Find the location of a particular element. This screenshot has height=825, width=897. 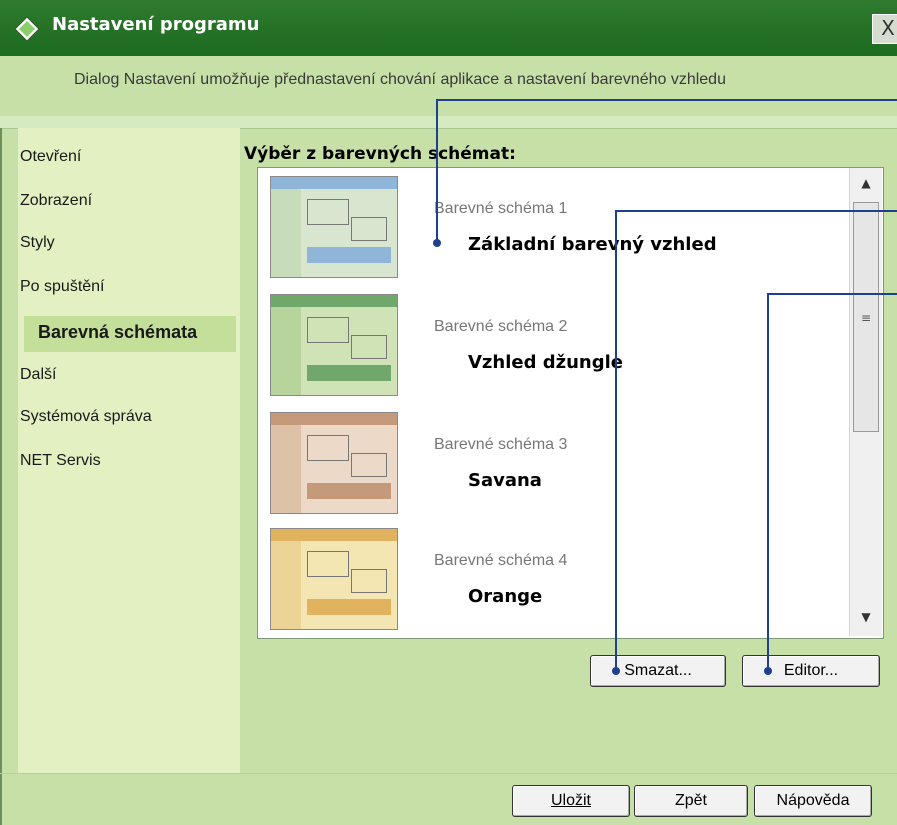

sidebar-item-net-servis: NET Servis is located at coordinates (60, 461).